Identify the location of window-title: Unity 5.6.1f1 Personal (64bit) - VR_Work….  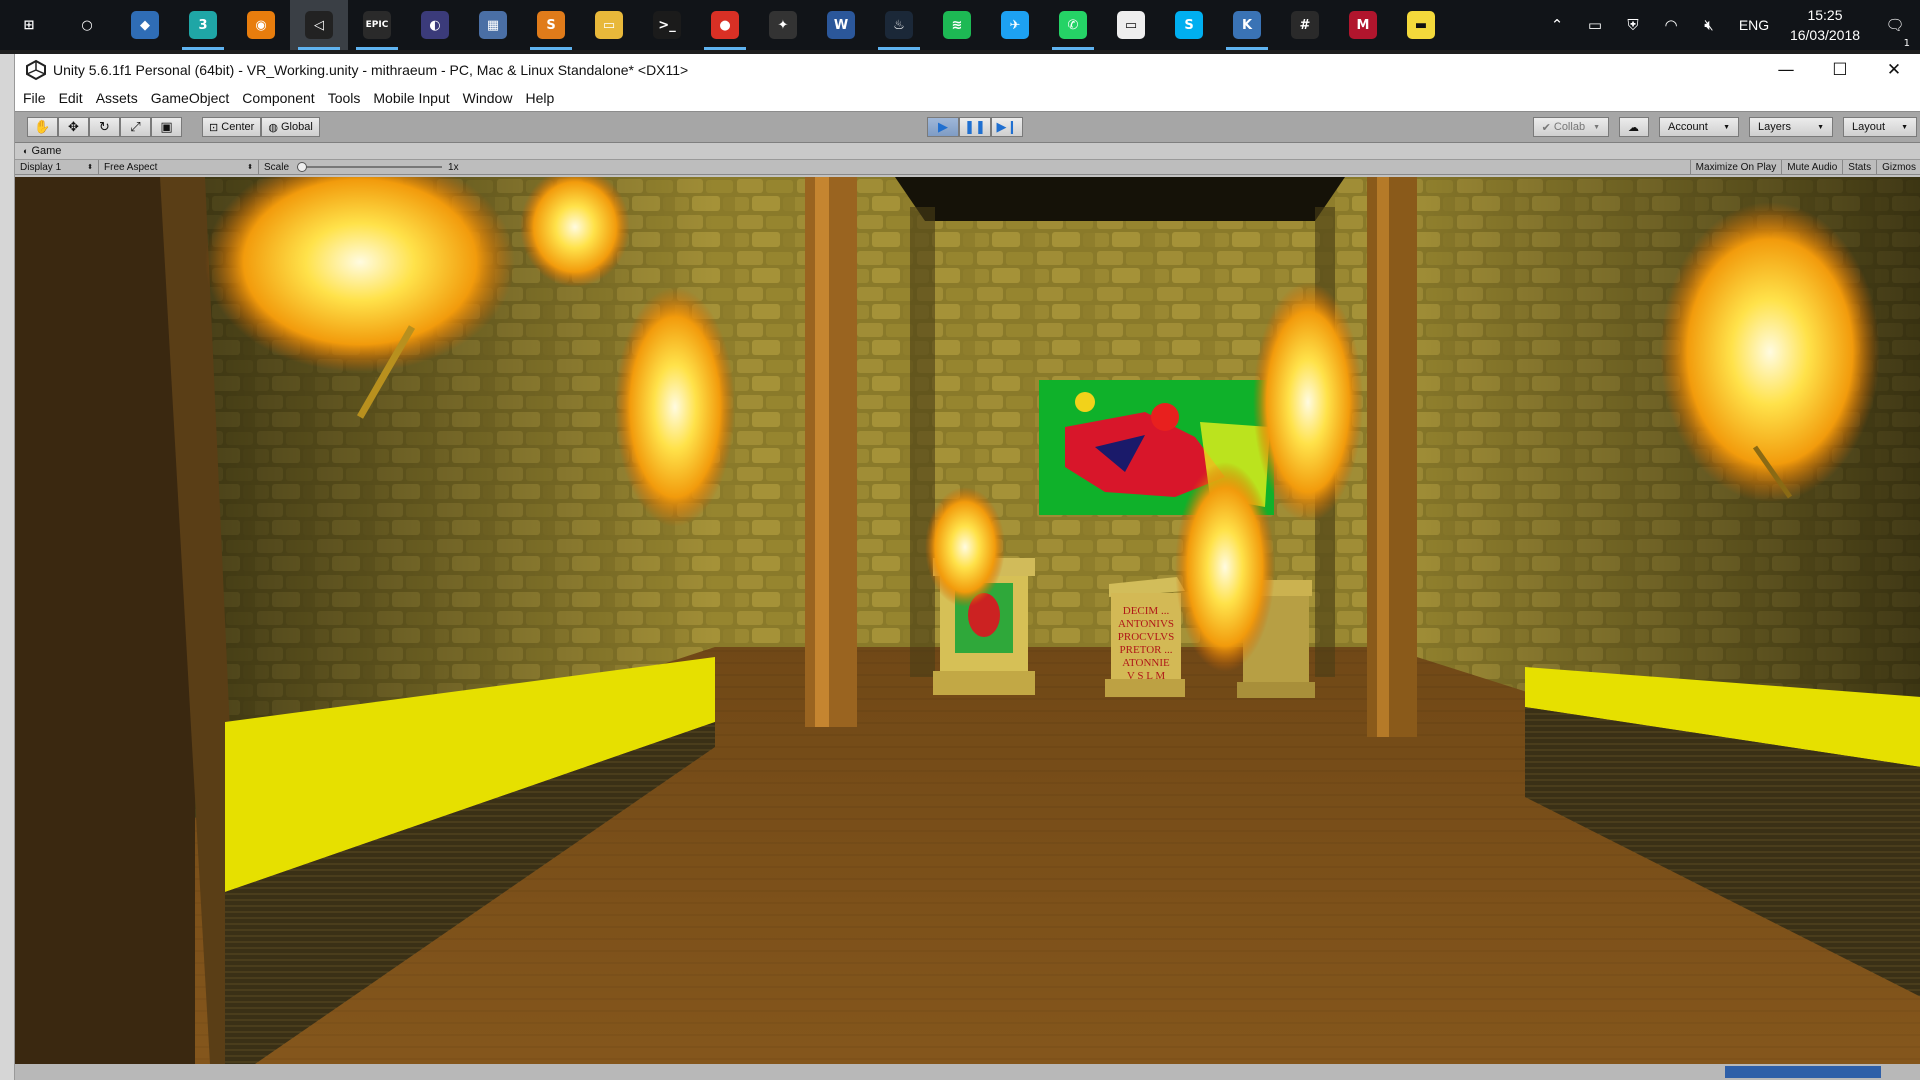
(371, 69).